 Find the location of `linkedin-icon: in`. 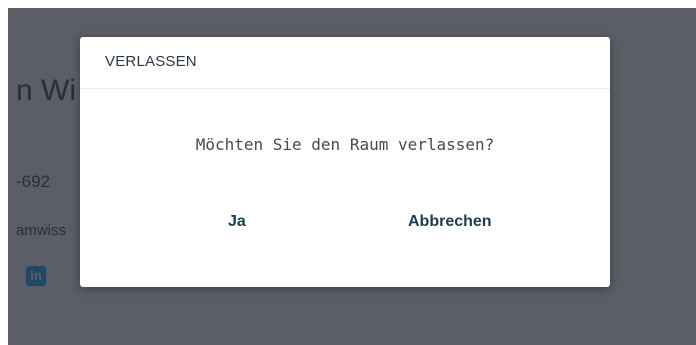

linkedin-icon: in is located at coordinates (36, 276).